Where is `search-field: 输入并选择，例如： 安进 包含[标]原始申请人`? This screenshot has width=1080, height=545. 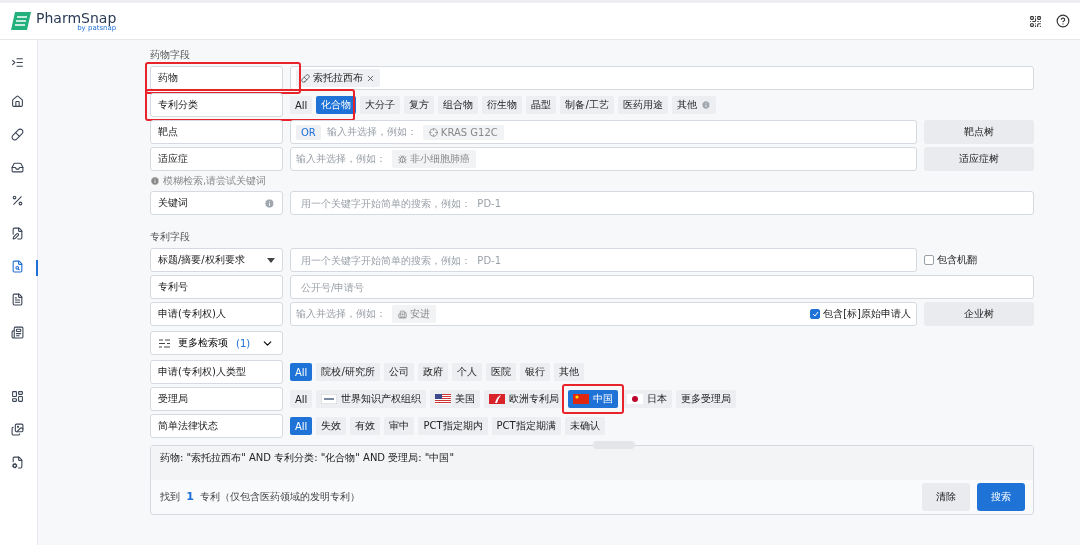 search-field: 输入并选择，例如： 安进 包含[标]原始申请人 is located at coordinates (603, 314).